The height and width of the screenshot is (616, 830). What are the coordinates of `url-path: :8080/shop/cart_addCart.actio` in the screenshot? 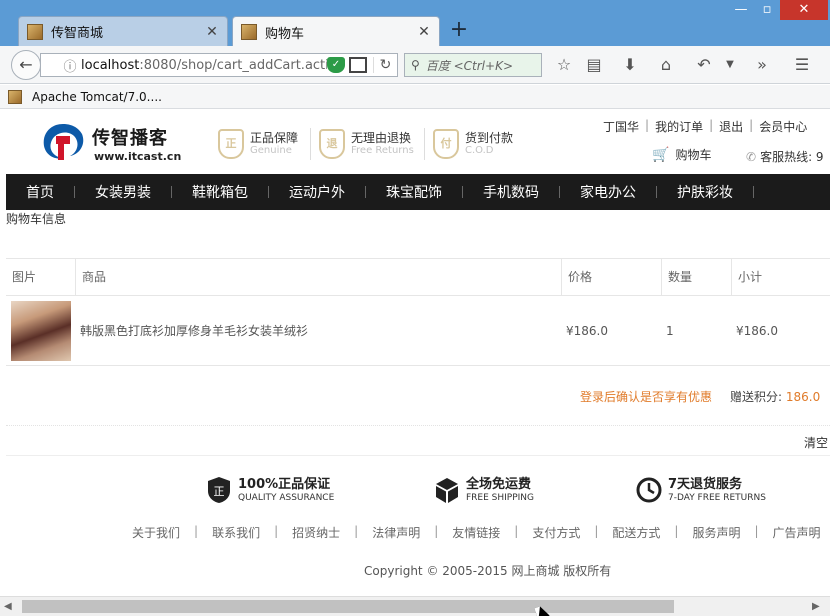 It's located at (233, 65).